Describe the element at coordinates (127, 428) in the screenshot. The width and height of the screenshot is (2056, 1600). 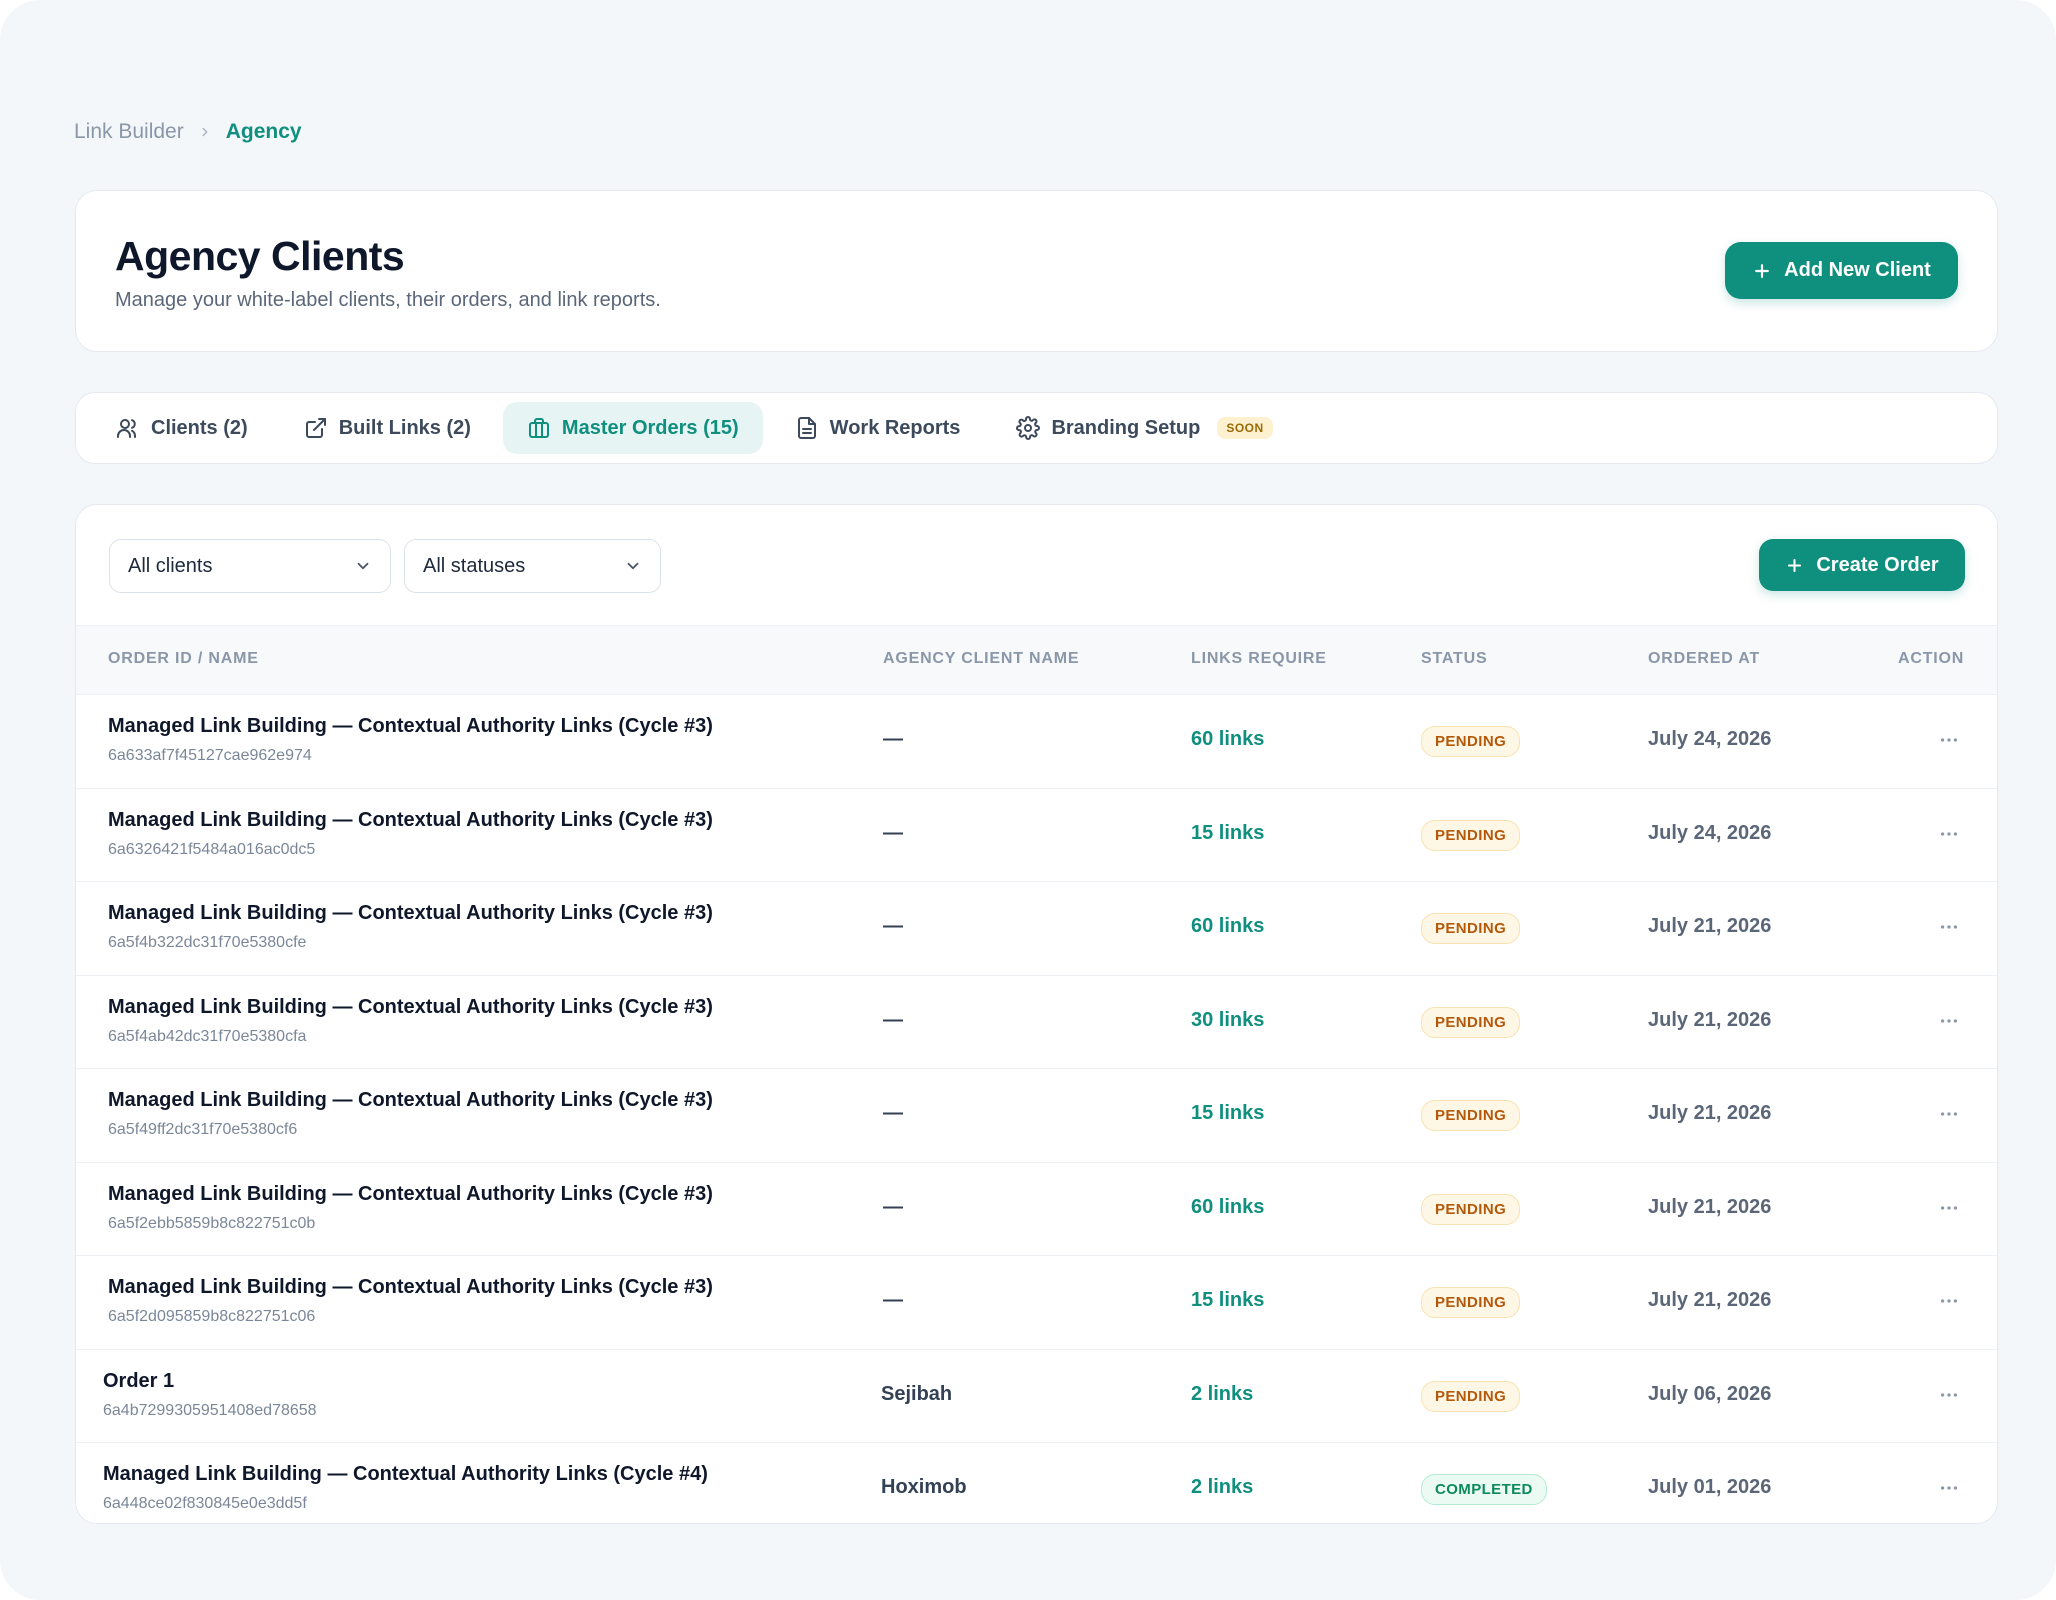
I see `users-icon` at that location.